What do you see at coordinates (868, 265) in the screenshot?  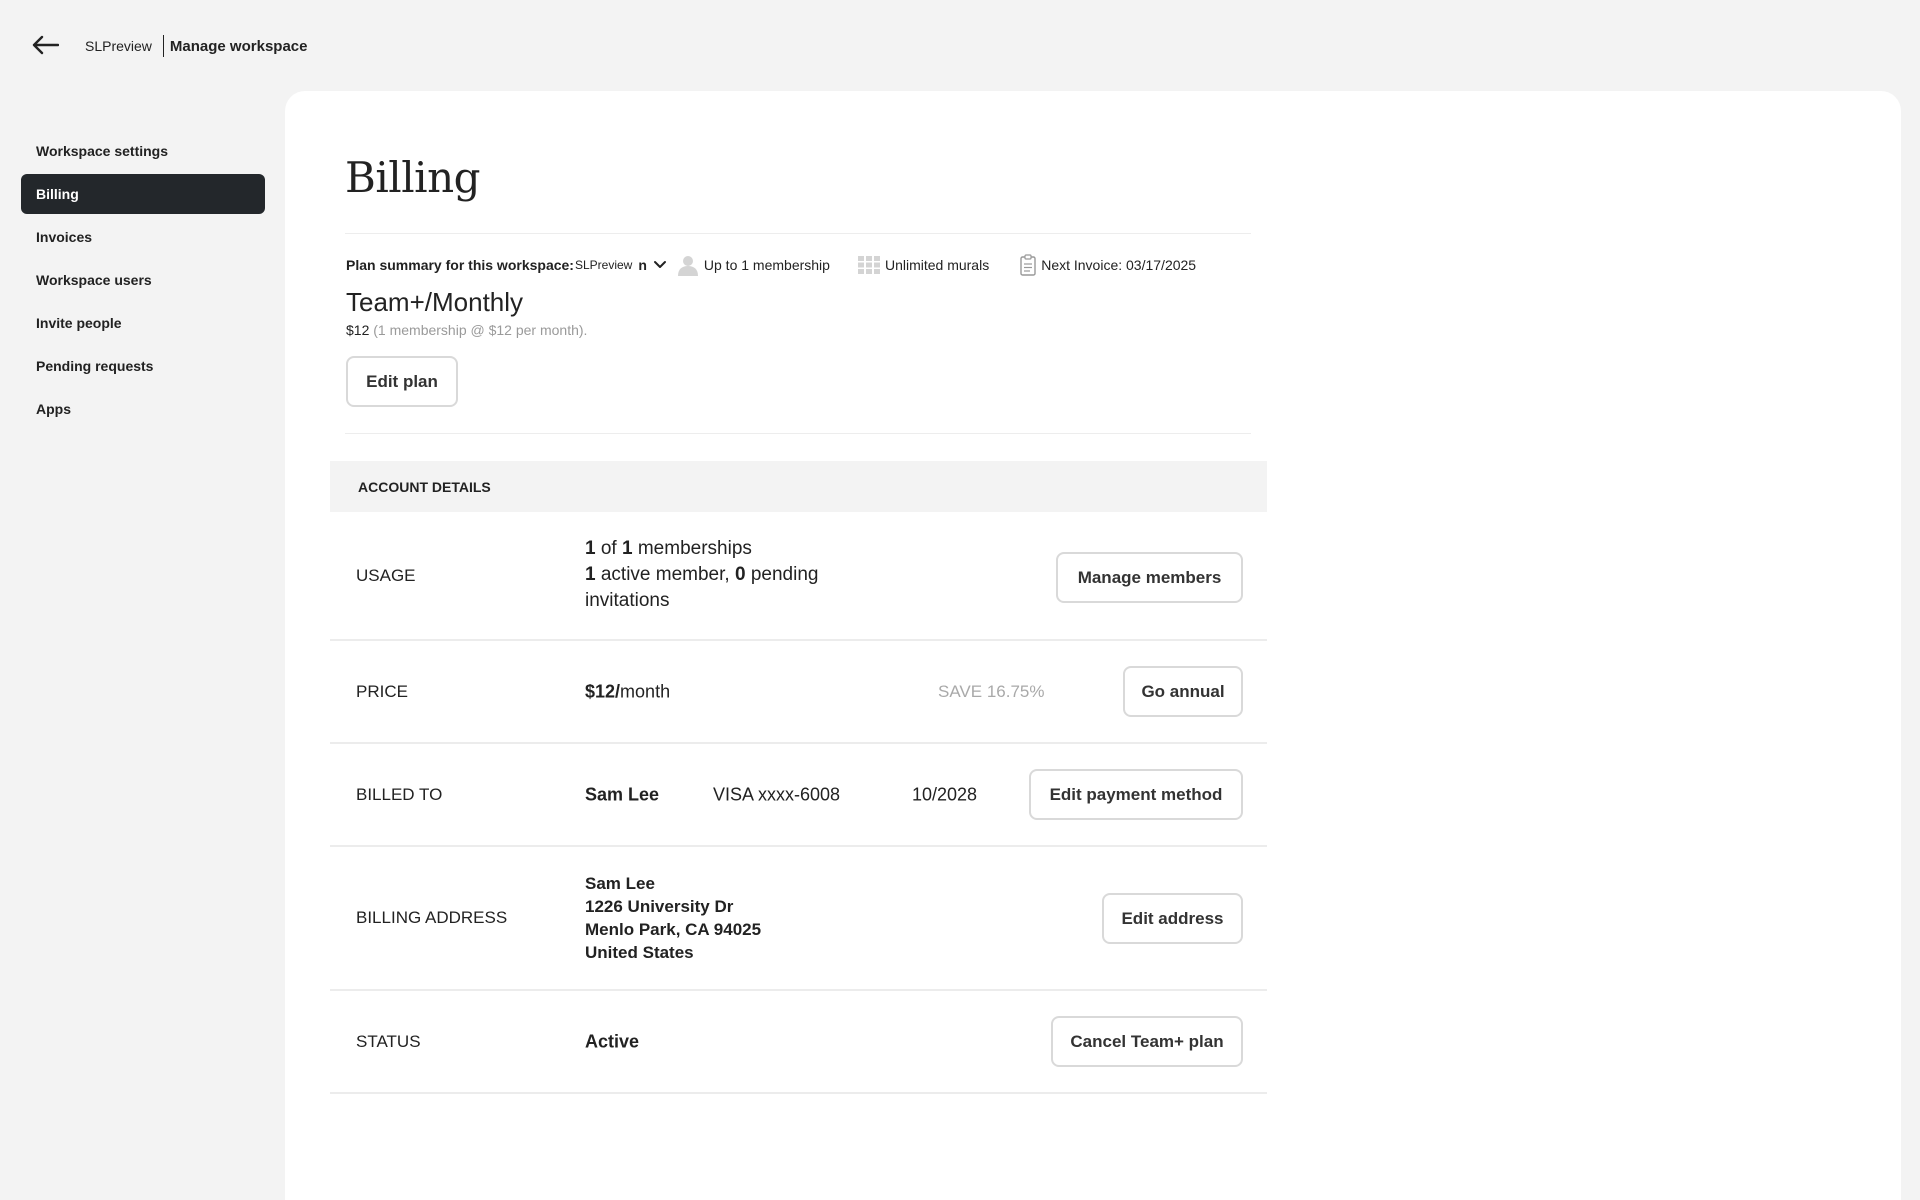 I see `grid-icon` at bounding box center [868, 265].